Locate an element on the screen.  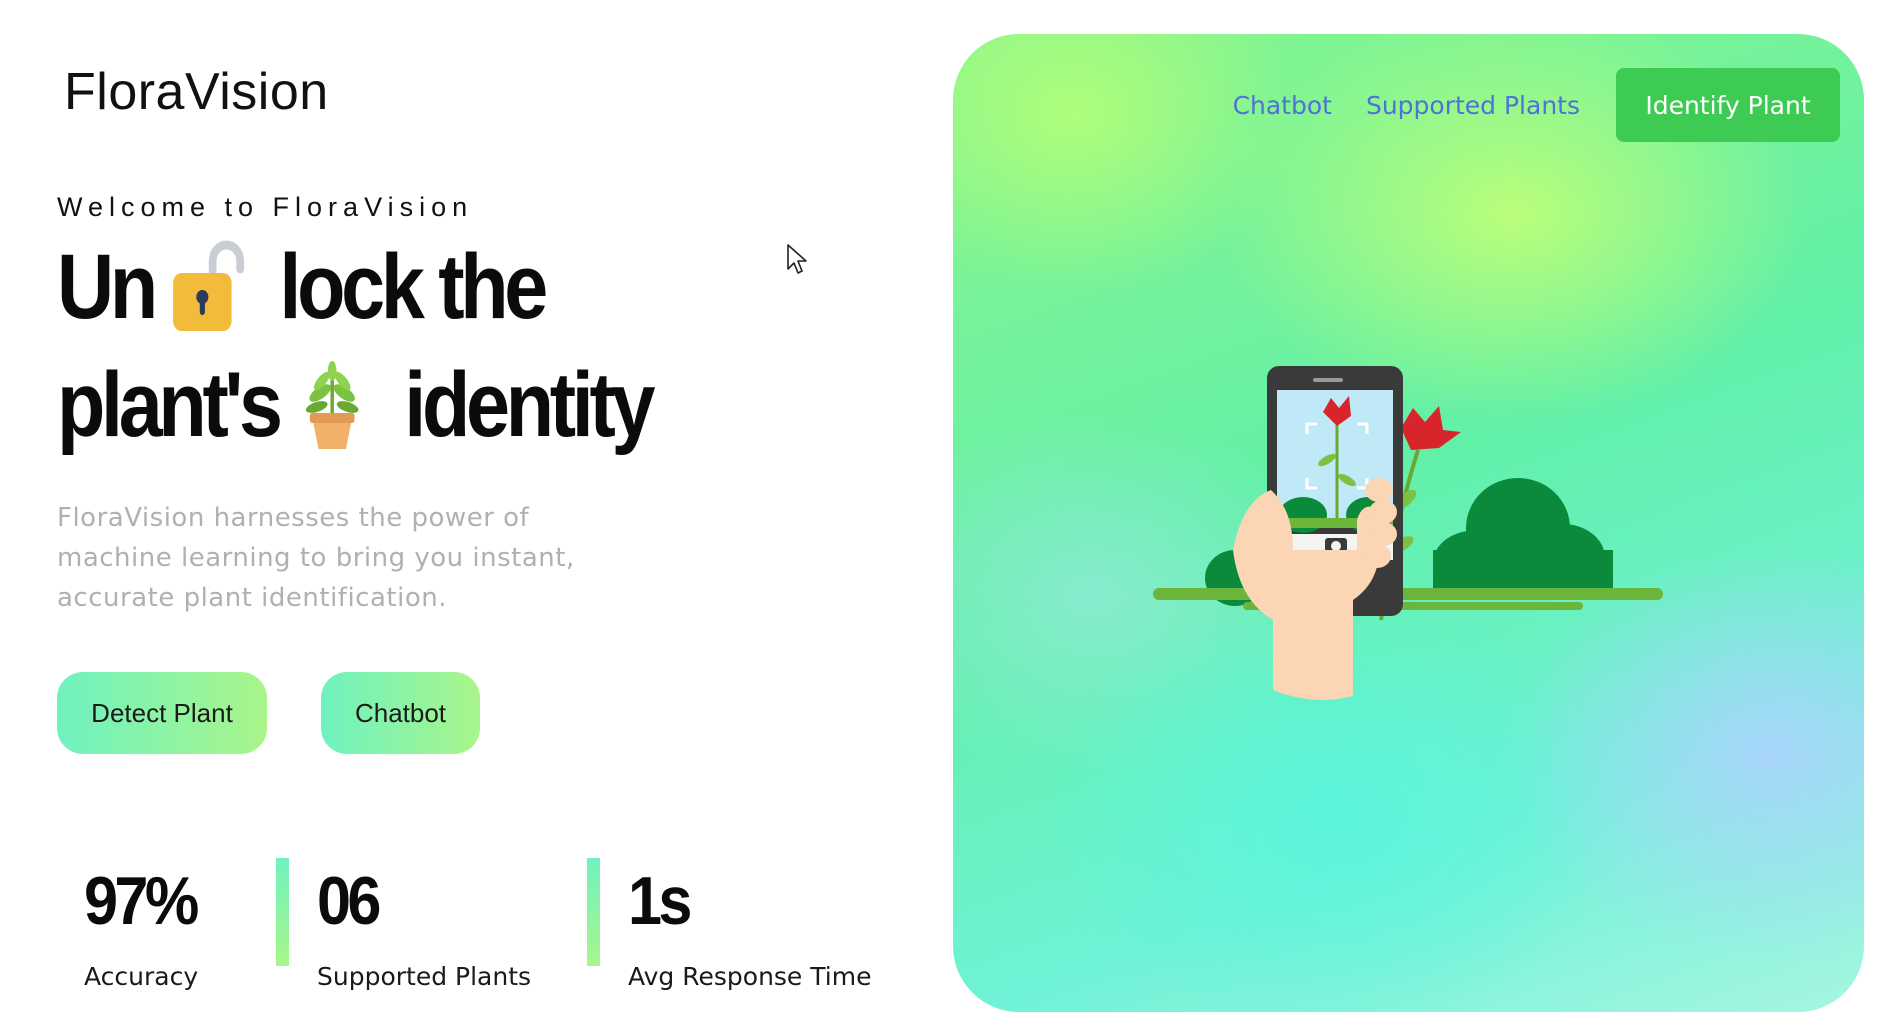
nav-link-chatbot: Chatbot is located at coordinates (1282, 105).